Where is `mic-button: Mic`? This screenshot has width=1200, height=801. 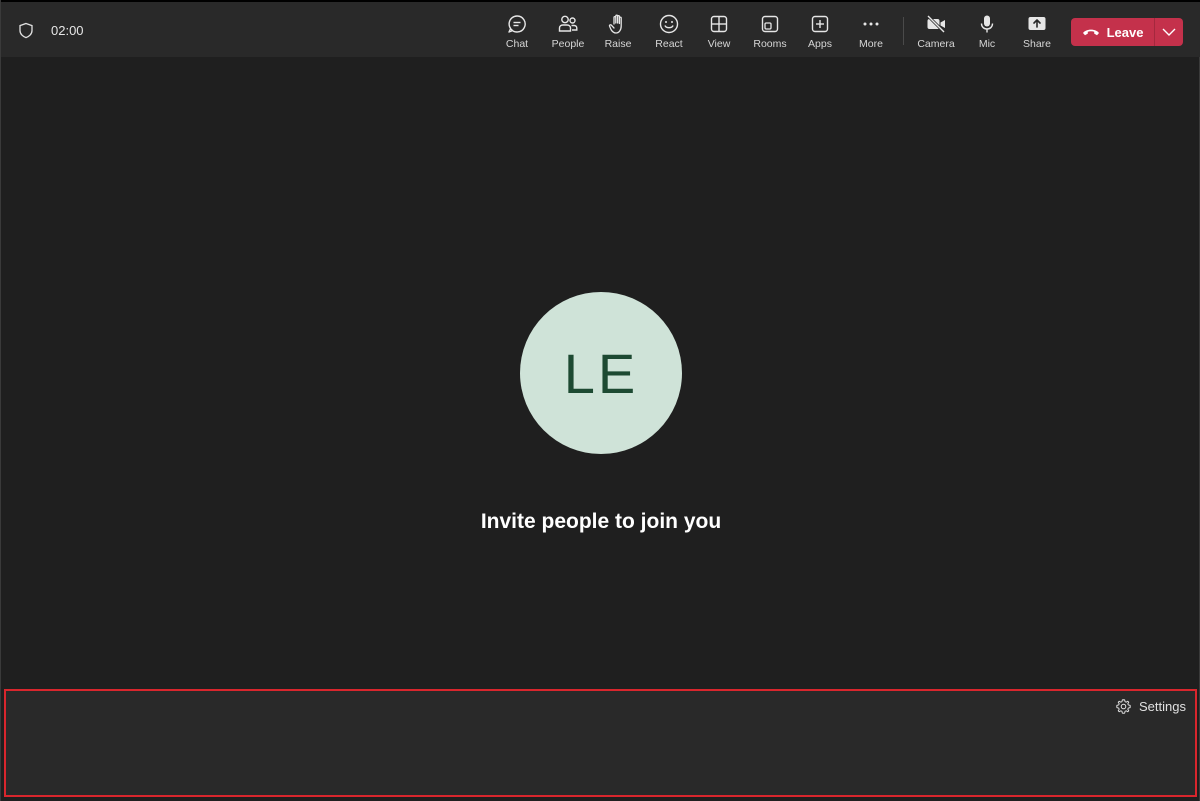
mic-button: Mic is located at coordinates (987, 30).